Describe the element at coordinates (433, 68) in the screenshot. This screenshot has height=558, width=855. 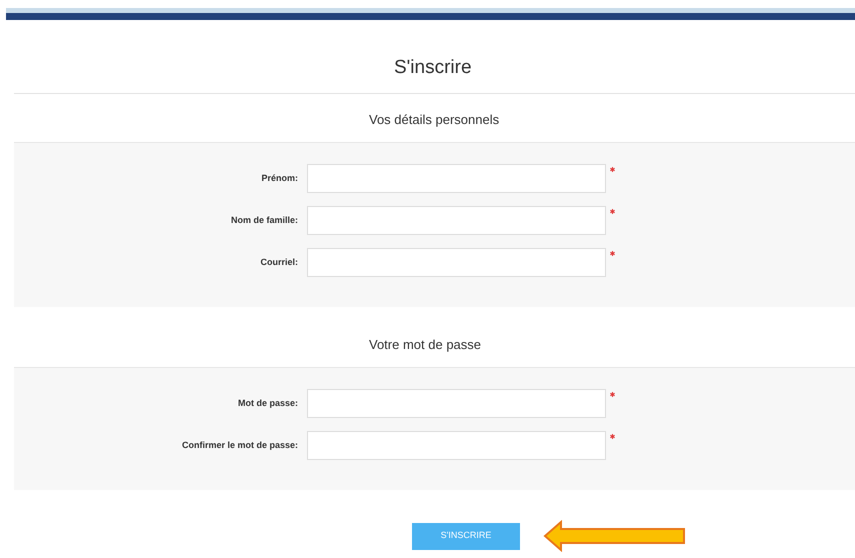
I see `page-title: S'inscrire` at that location.